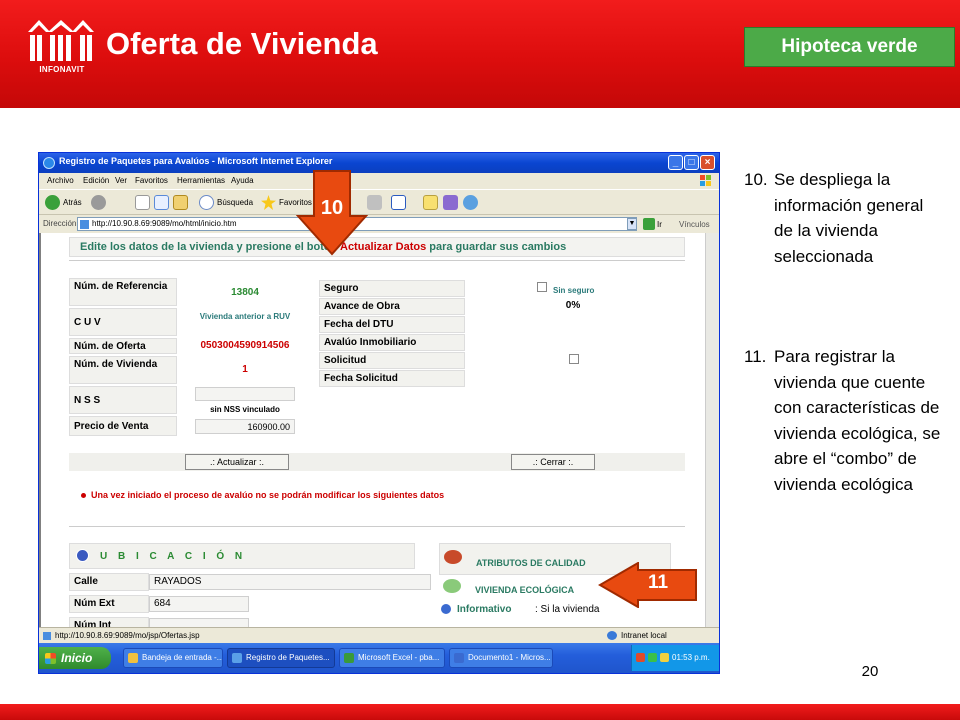 This screenshot has height=720, width=960. What do you see at coordinates (237, 462) in the screenshot?
I see `update-button: .: Actualizar :.` at bounding box center [237, 462].